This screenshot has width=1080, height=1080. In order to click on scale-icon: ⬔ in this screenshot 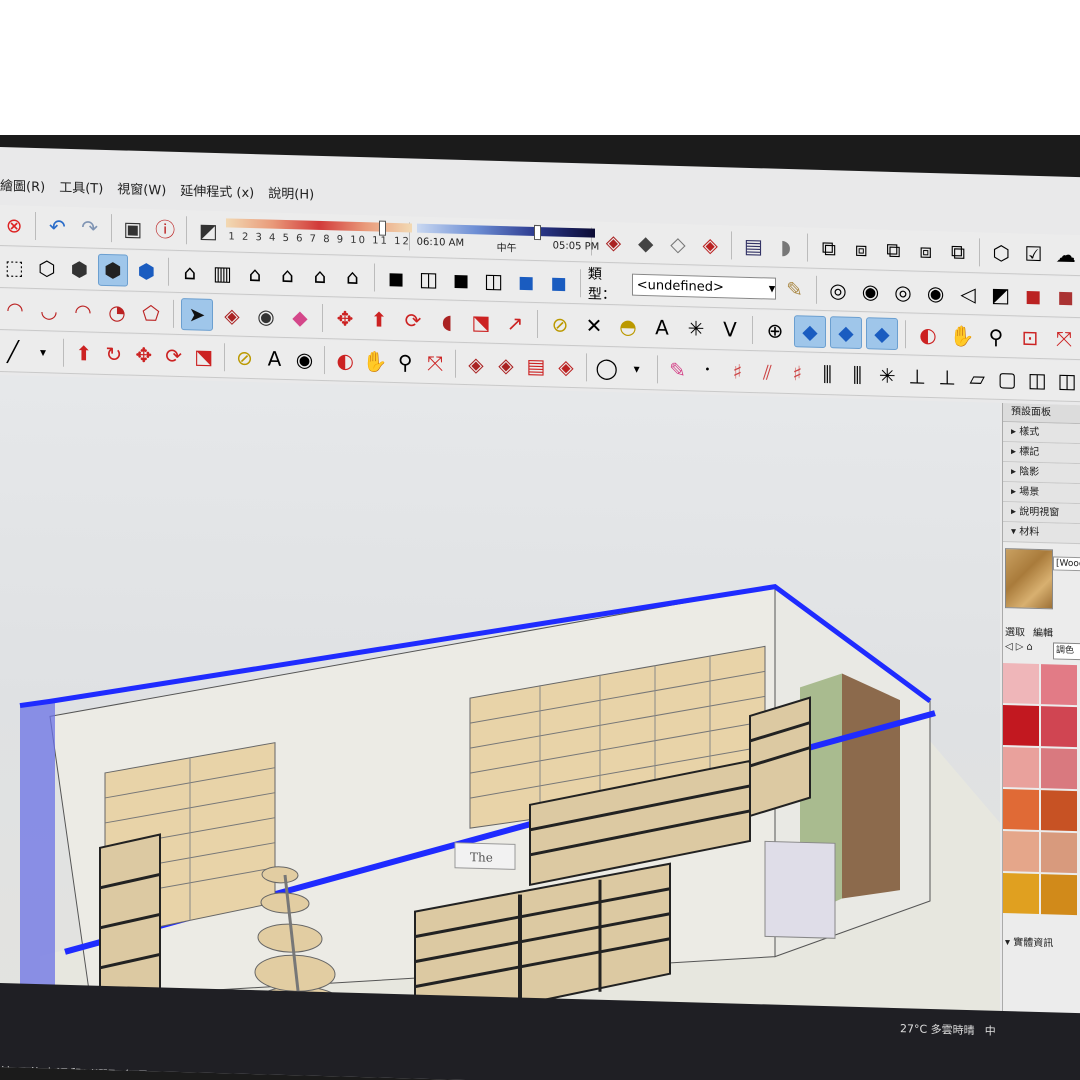, I will do `click(481, 322)`.